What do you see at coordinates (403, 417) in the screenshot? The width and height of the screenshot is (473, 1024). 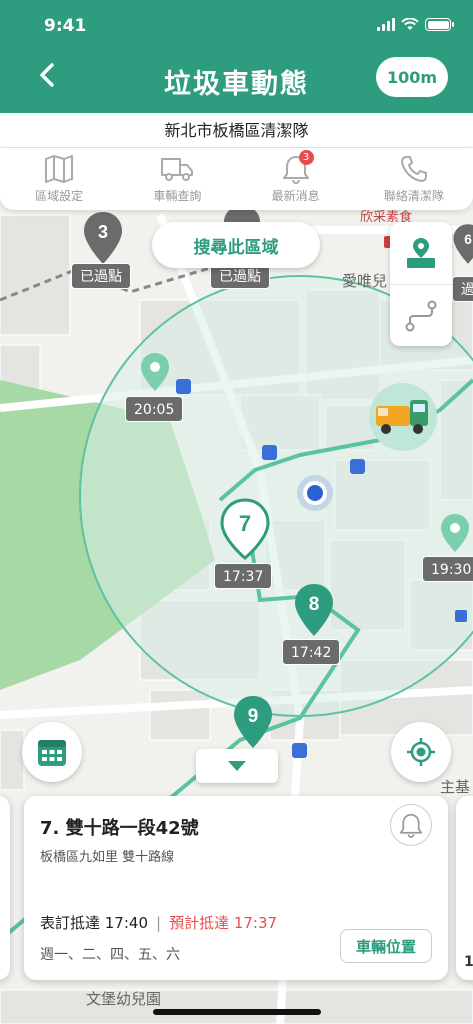 I see `garbage-truck-icon` at bounding box center [403, 417].